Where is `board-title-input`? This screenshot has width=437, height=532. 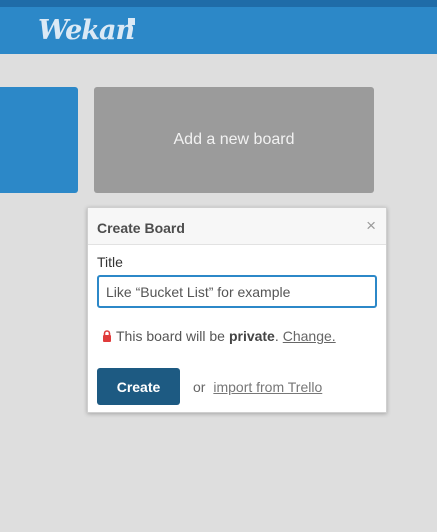
board-title-input is located at coordinates (237, 291).